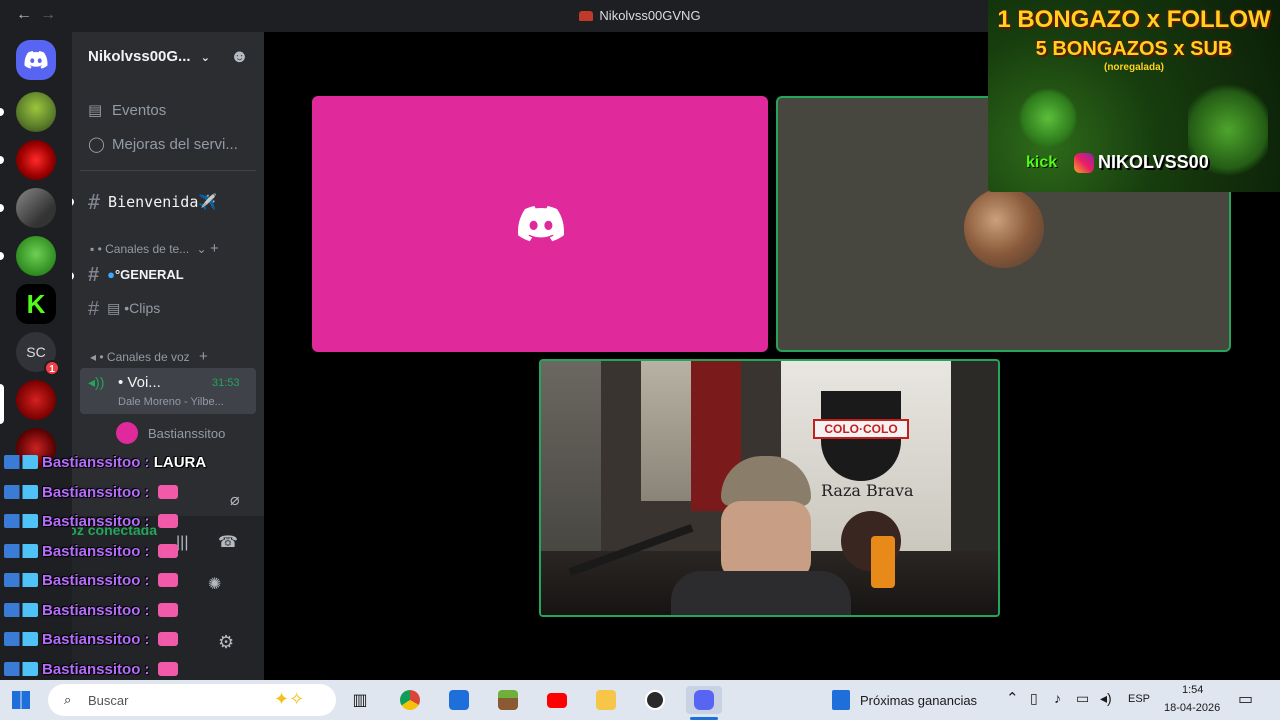  Describe the element at coordinates (1048, 118) in the screenshot. I see `leaf-decoration` at that location.